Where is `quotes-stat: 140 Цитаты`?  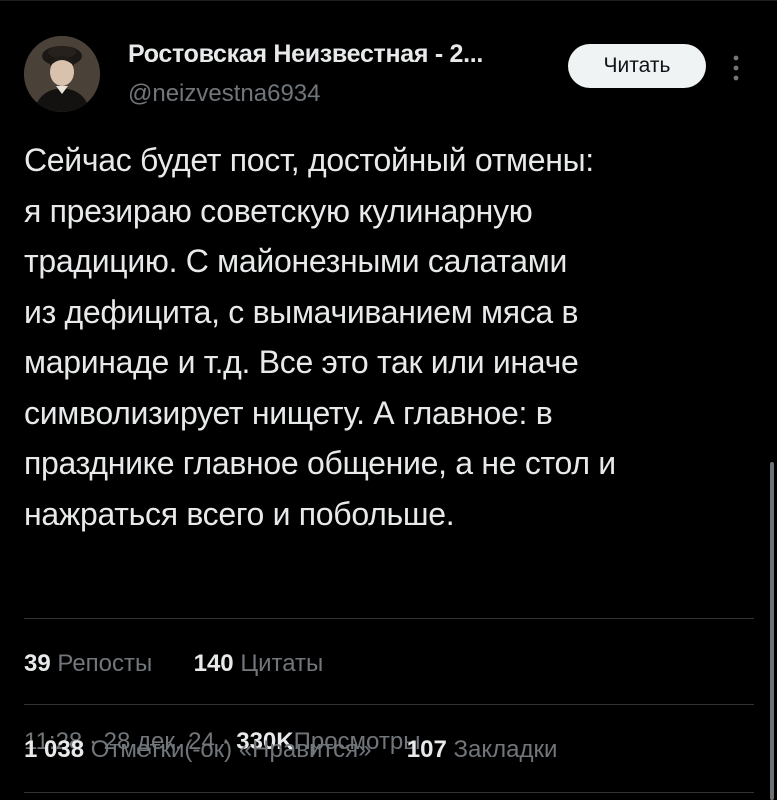
quotes-stat: 140 Цитаты is located at coordinates (259, 663).